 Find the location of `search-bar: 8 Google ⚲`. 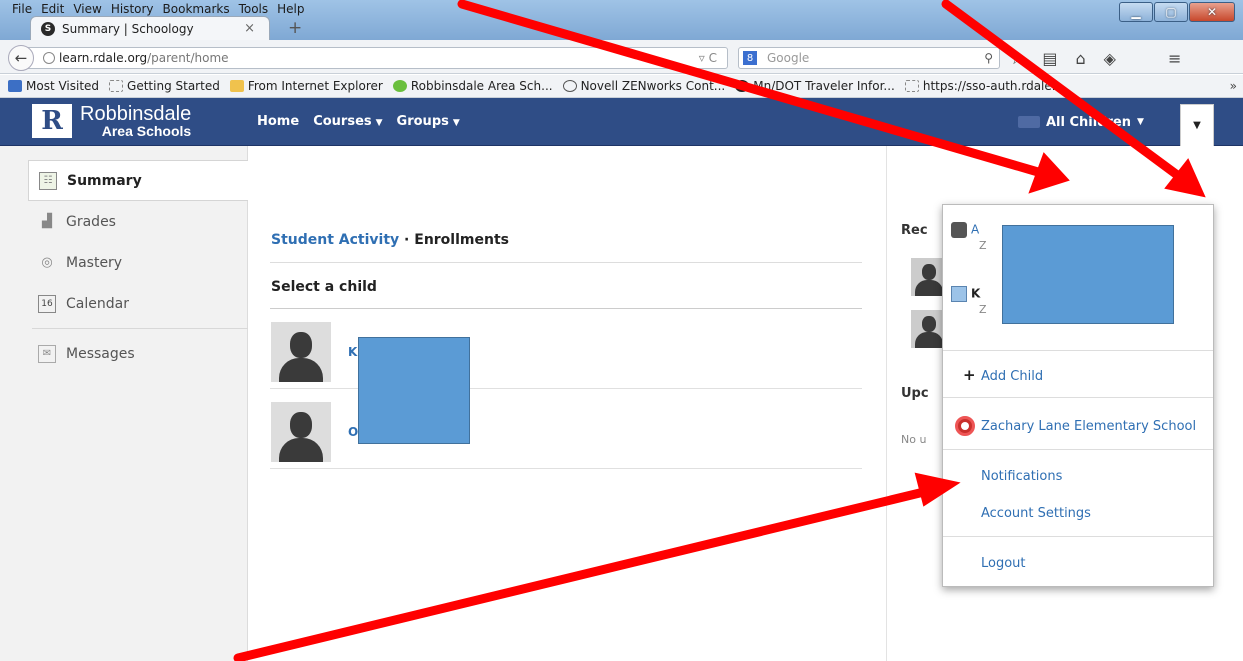

search-bar: 8 Google ⚲ is located at coordinates (869, 58).